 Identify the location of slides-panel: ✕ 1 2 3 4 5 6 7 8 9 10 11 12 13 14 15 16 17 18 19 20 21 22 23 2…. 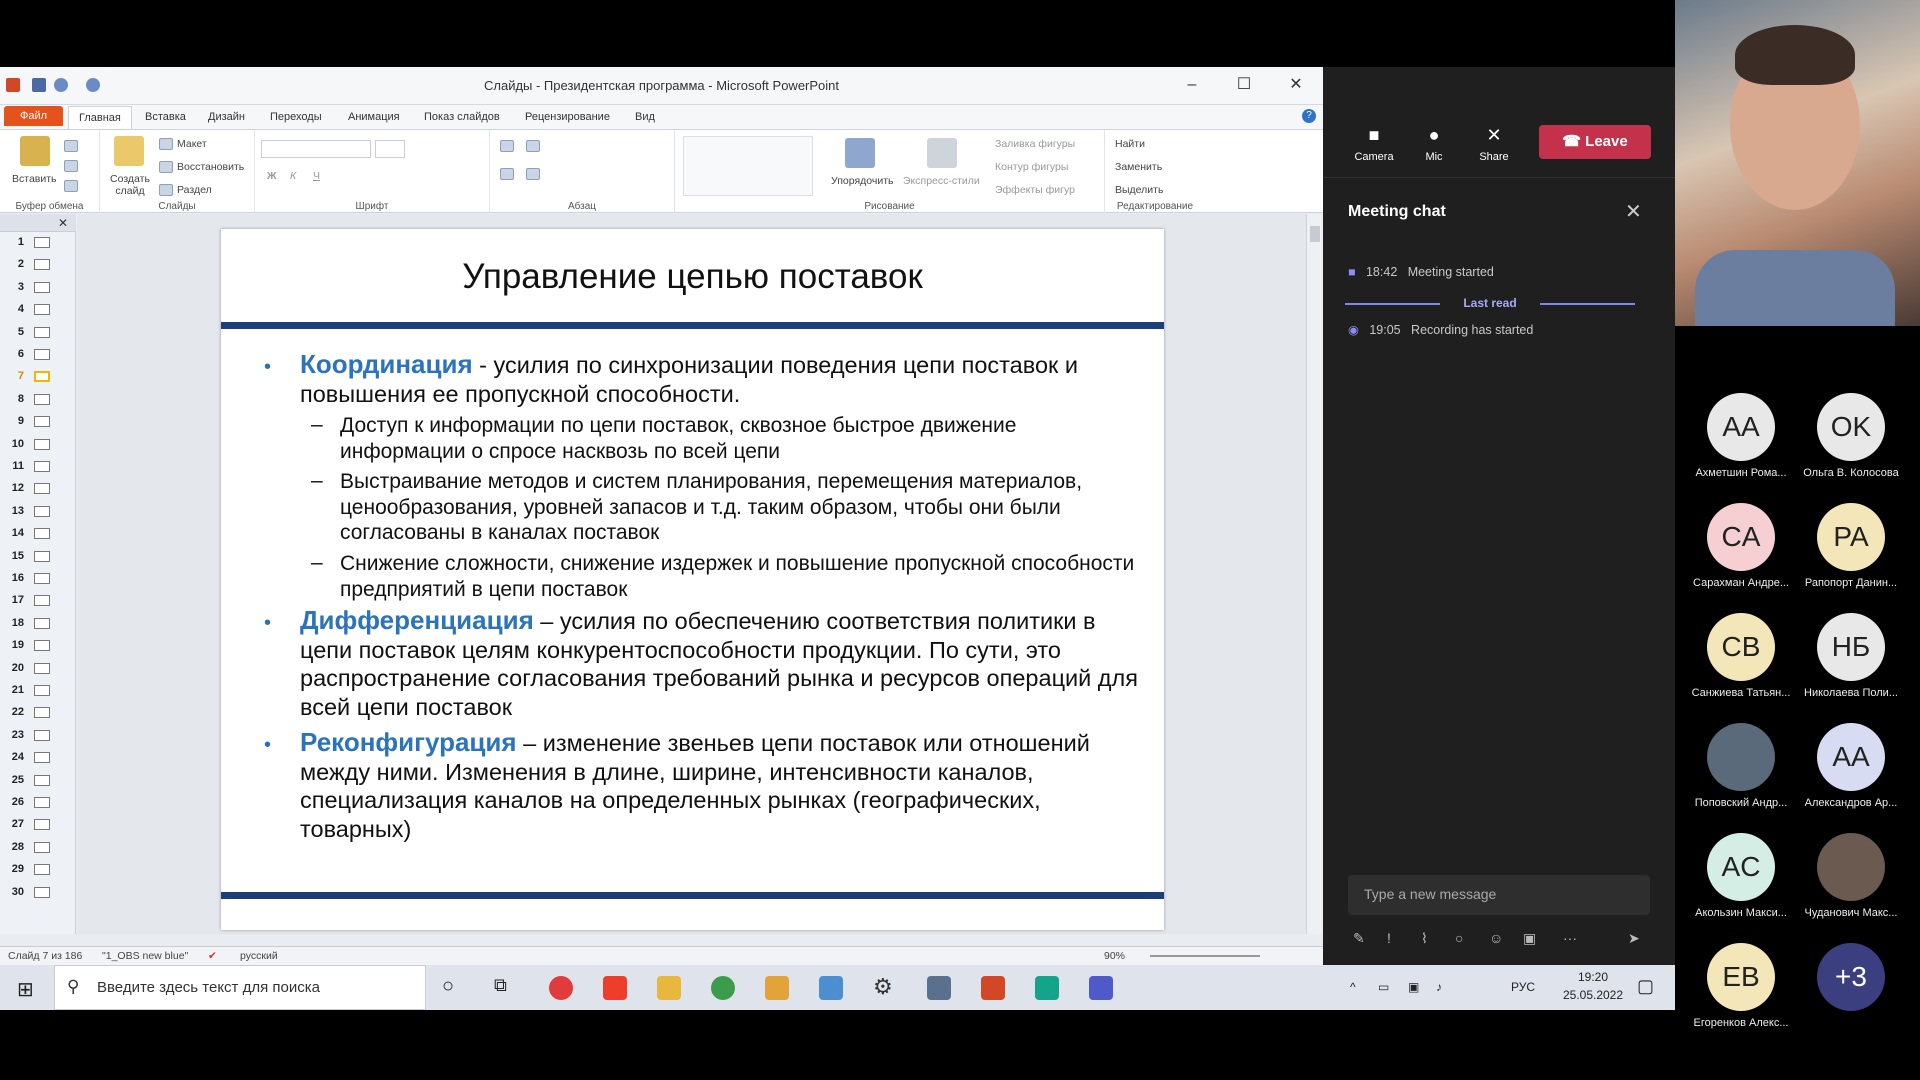
(38, 574).